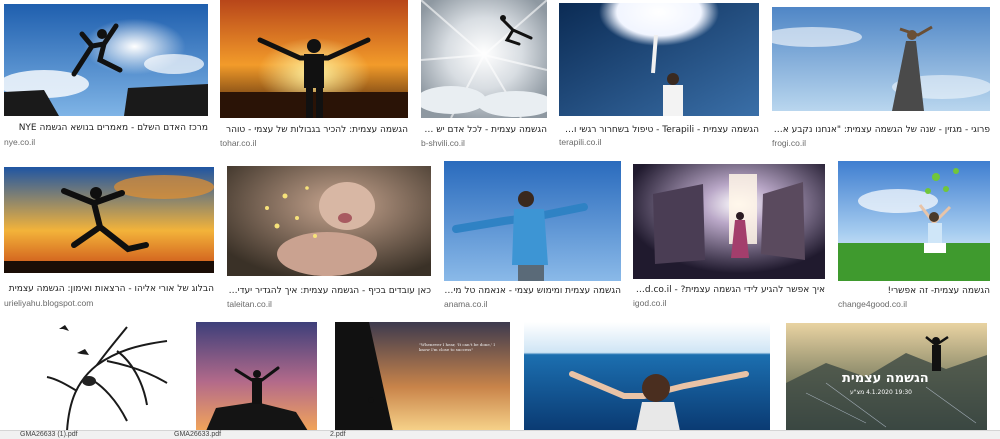 The width and height of the screenshot is (1000, 439). Describe the element at coordinates (443, 143) in the screenshot. I see `result-domain-3: b-shvili.co.il` at that location.